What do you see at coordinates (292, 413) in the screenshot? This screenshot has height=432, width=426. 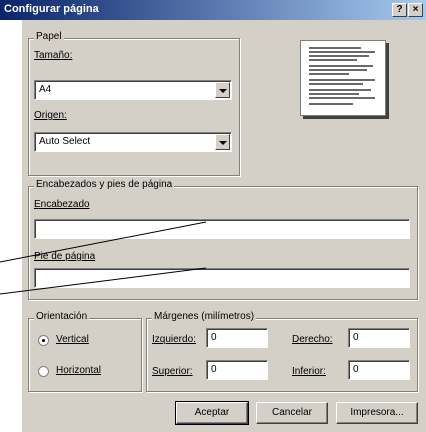 I see `cancel-button: Cancelar` at bounding box center [292, 413].